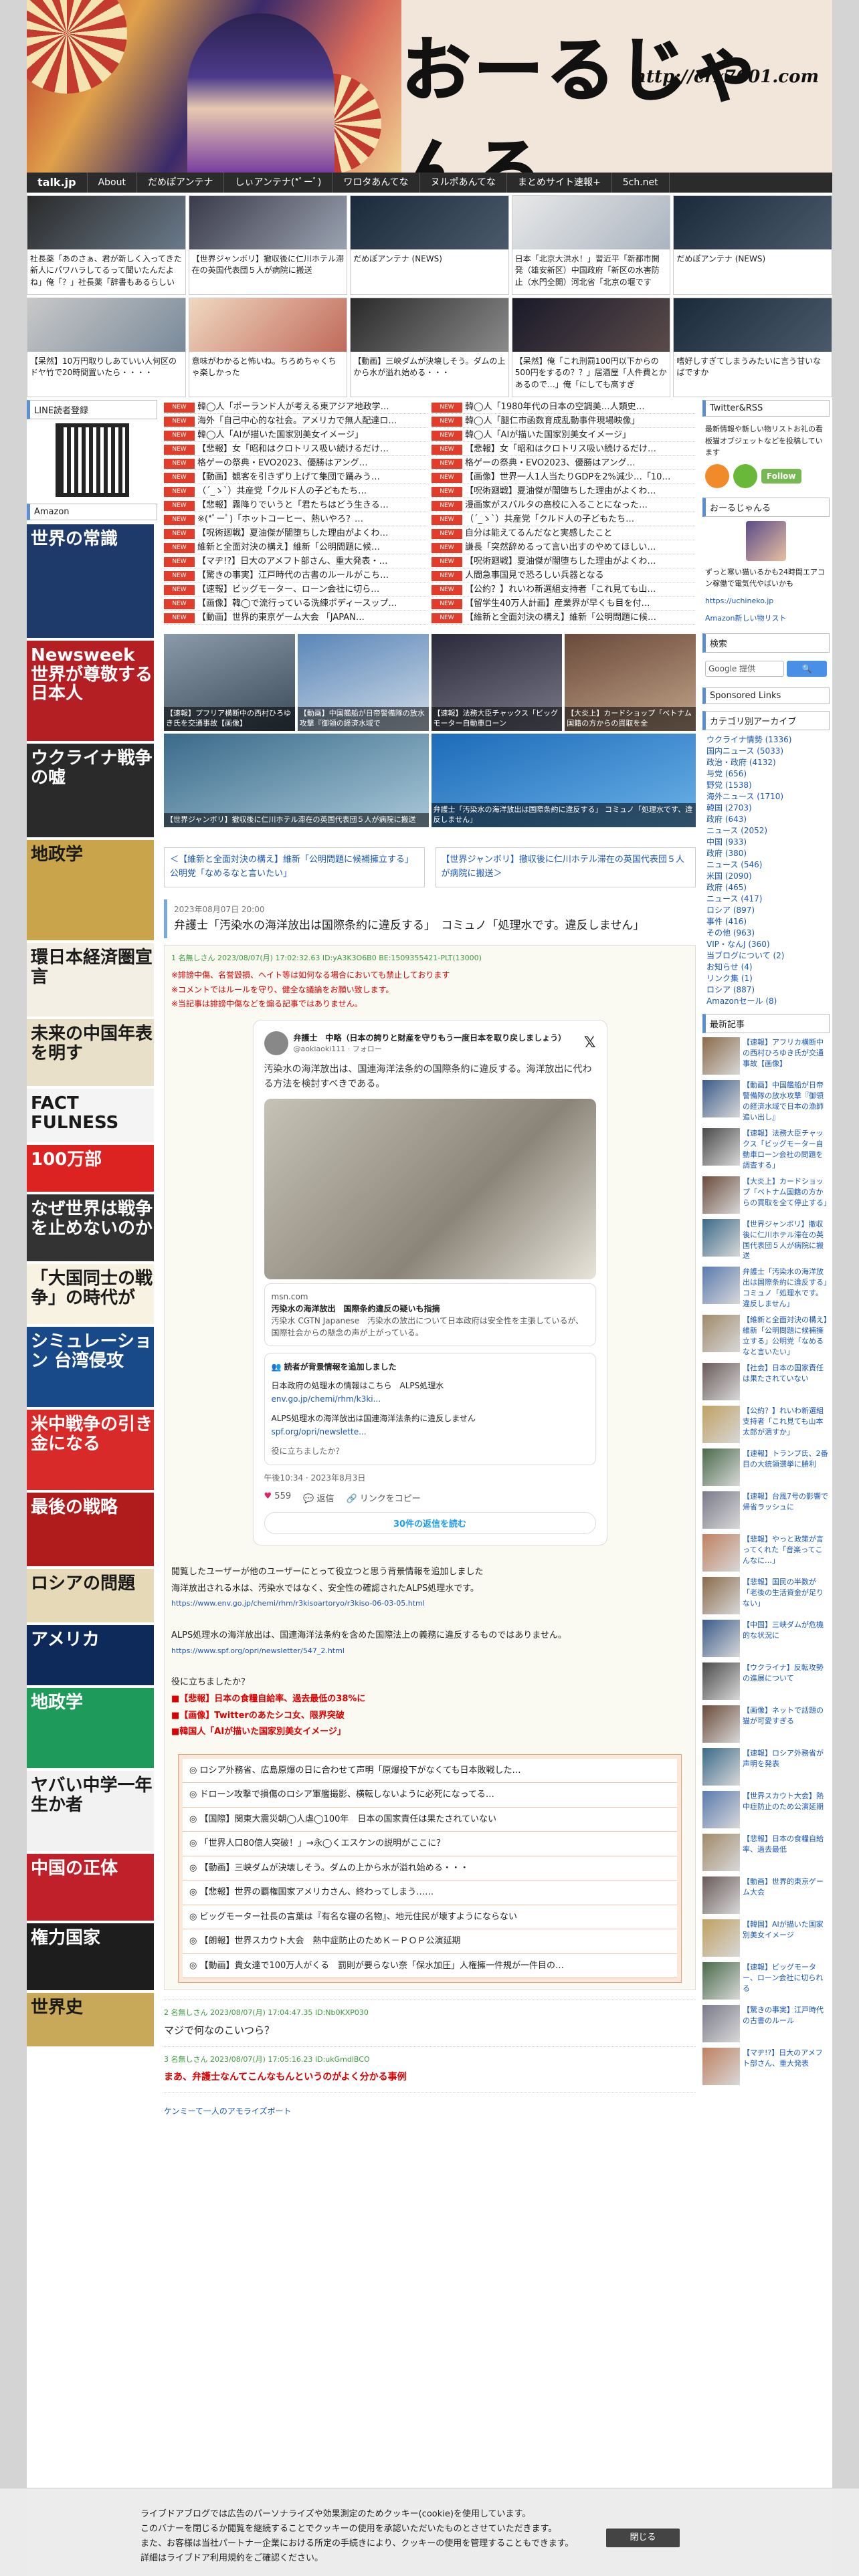 The width and height of the screenshot is (859, 2576). I want to click on category-item: 政府 (380), so click(766, 854).